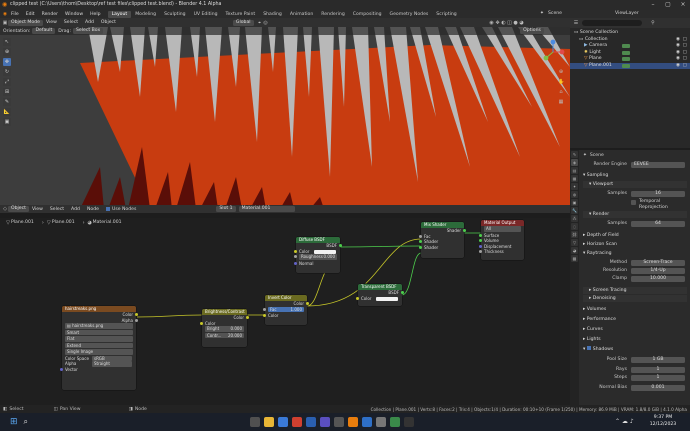 The image size is (690, 431). What do you see at coordinates (50, 14) in the screenshot?
I see `menu-render: Render` at bounding box center [50, 14].